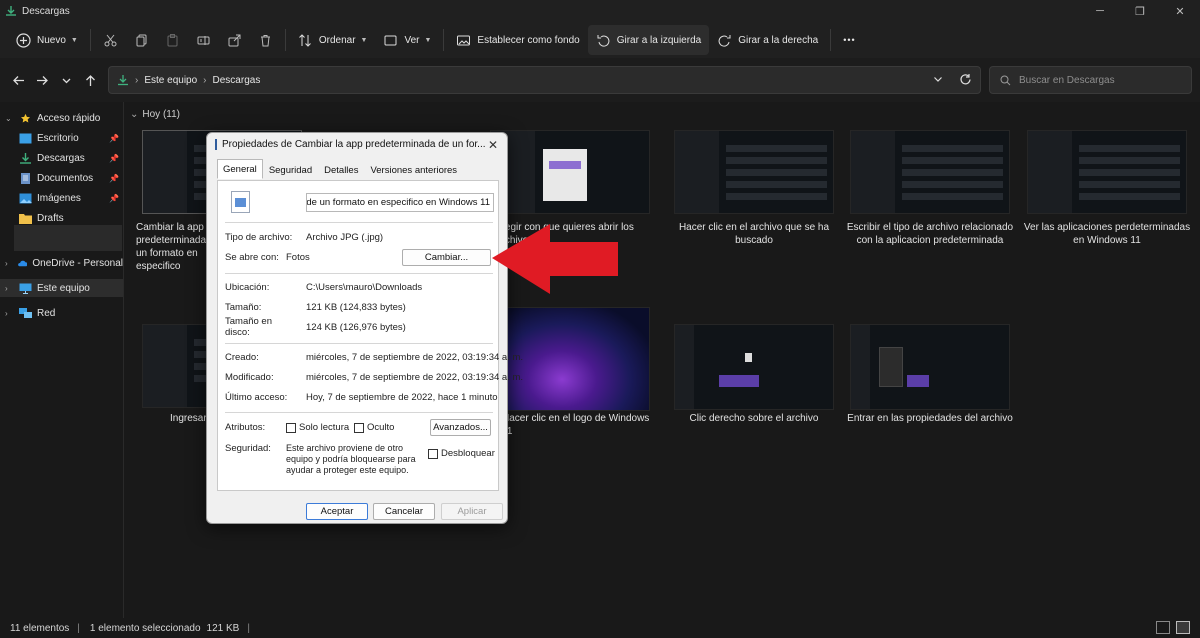  Describe the element at coordinates (374, 427) in the screenshot. I see `hidden-checkbox: Oculto` at that location.